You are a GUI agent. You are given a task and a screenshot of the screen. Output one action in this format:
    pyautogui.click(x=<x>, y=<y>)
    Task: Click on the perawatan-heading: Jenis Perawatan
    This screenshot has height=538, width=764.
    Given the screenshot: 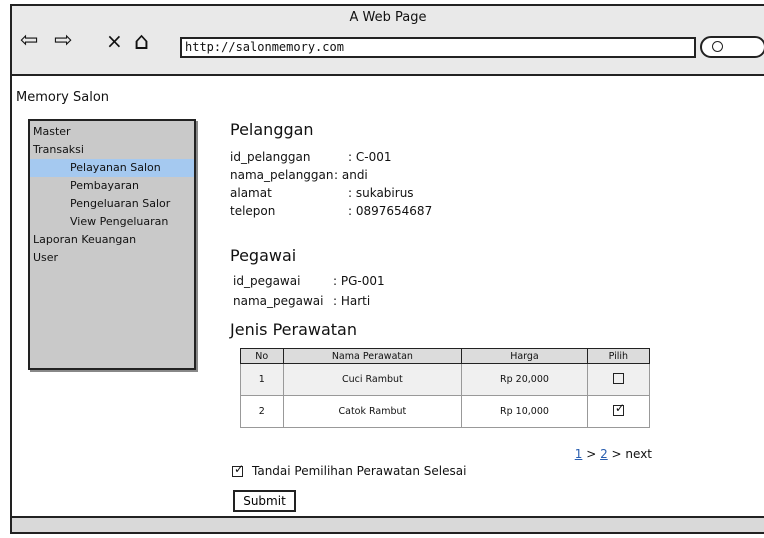 What is the action you would take?
    pyautogui.click(x=293, y=329)
    